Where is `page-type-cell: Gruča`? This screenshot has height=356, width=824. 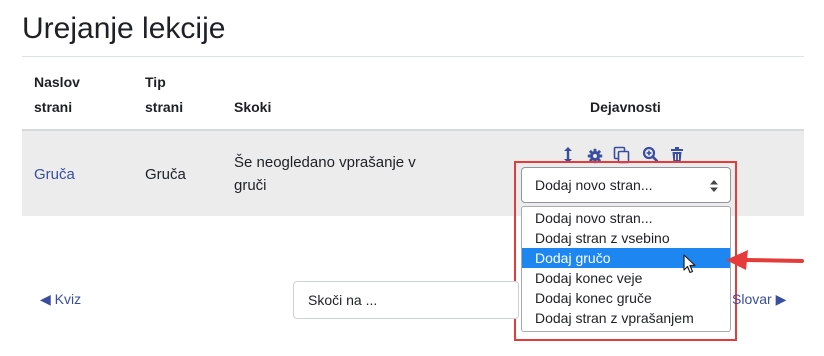 page-type-cell: Gruča is located at coordinates (165, 174).